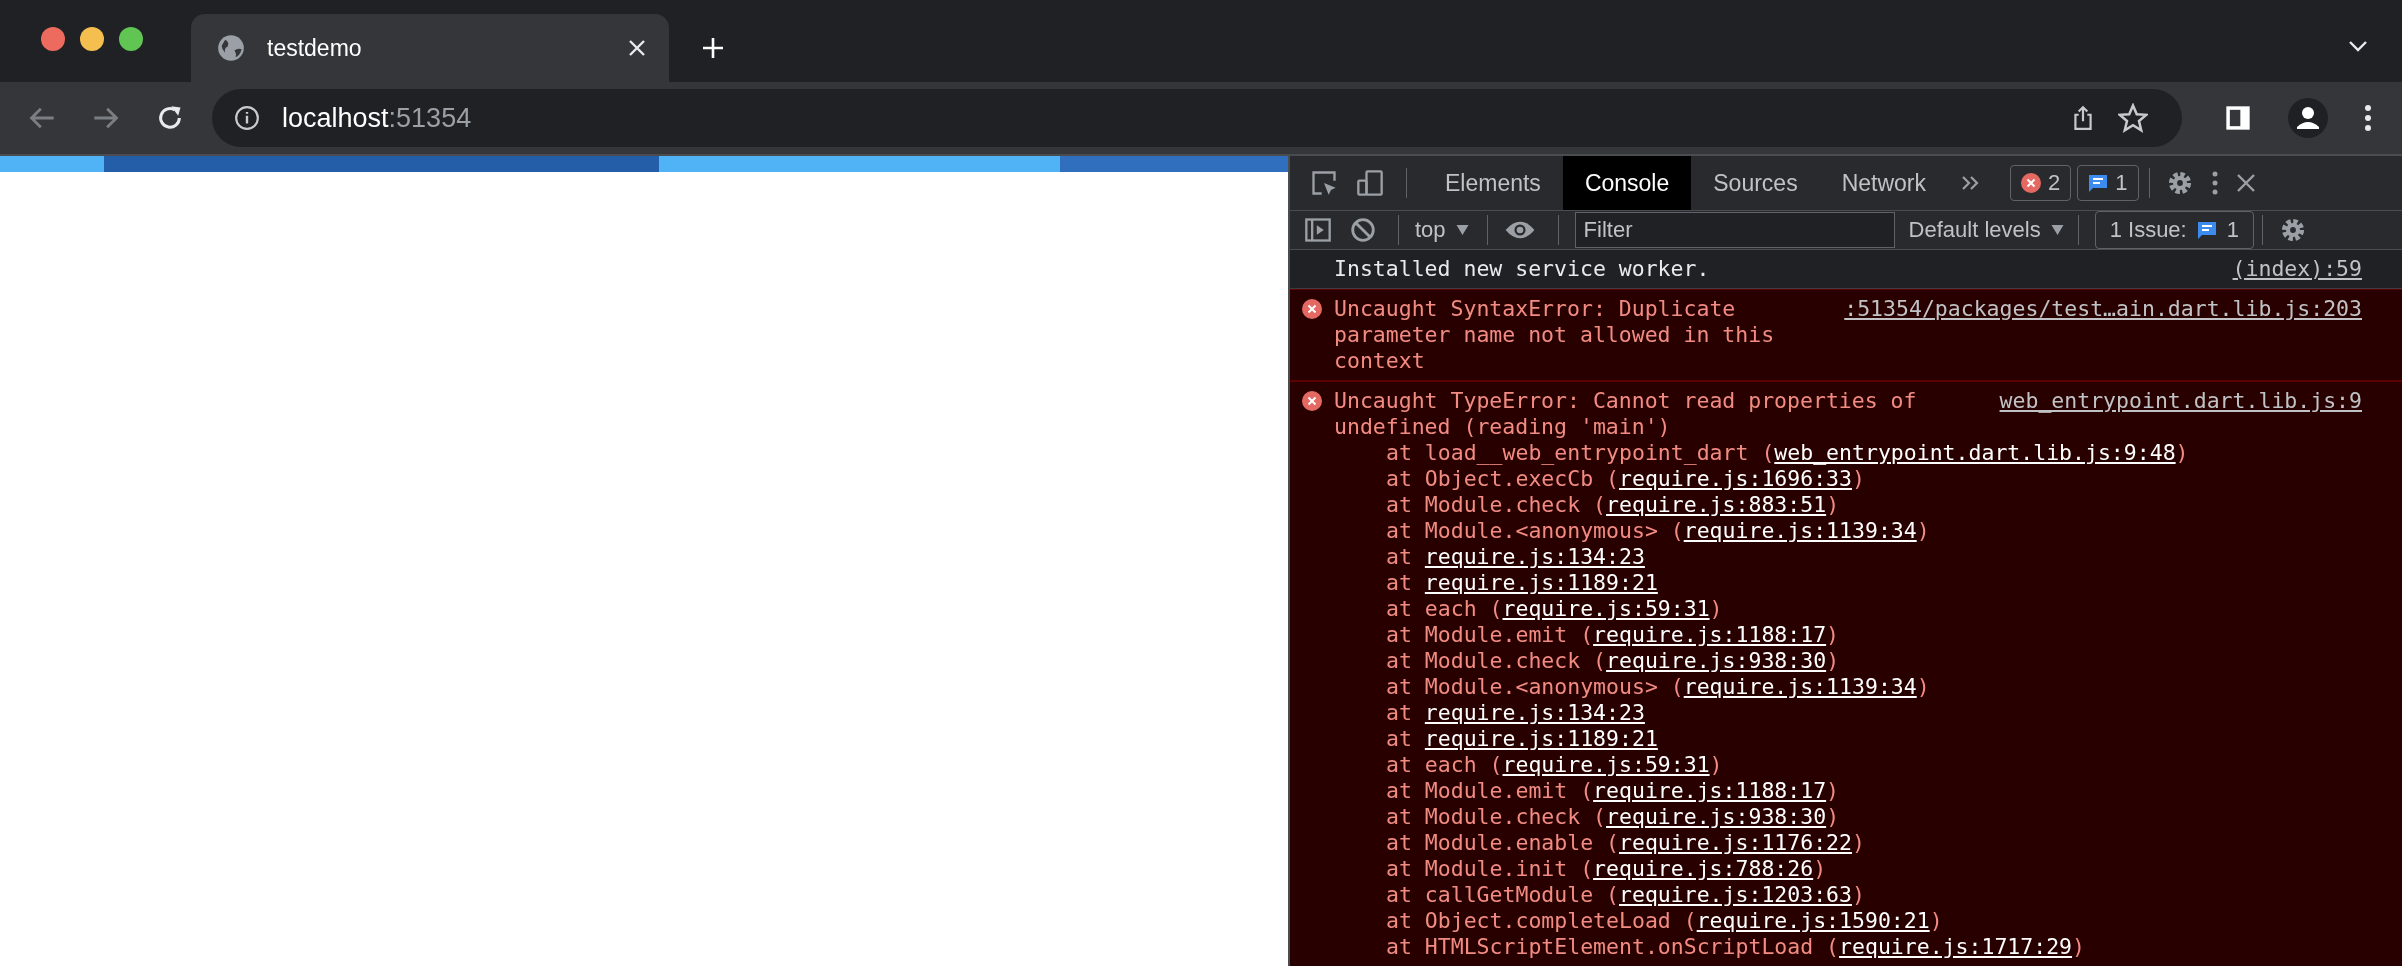 The image size is (2402, 966). What do you see at coordinates (377, 118) in the screenshot?
I see `url-text: localhost:51354` at bounding box center [377, 118].